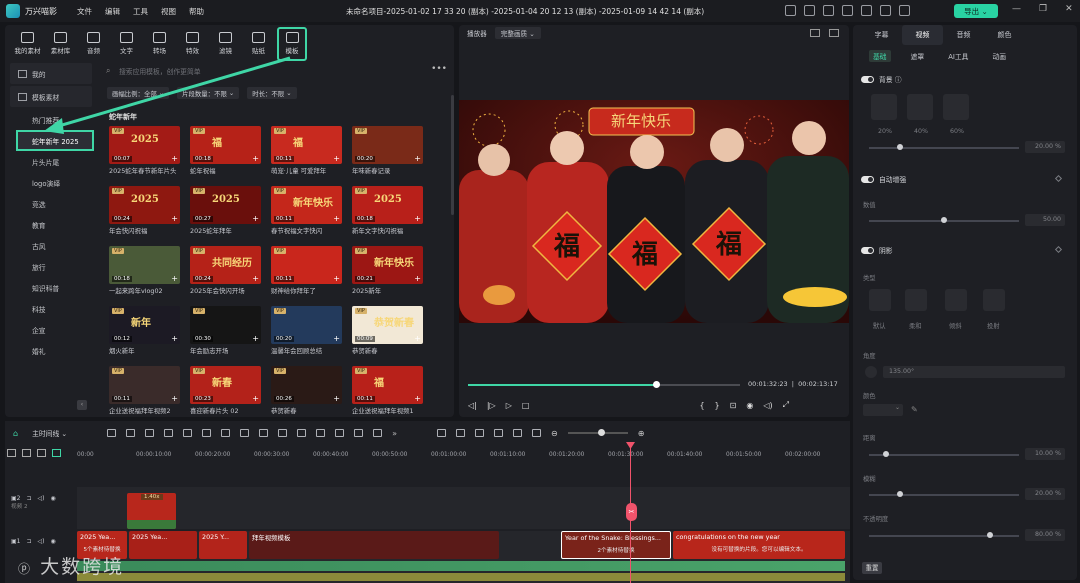 This screenshot has width=1080, height=583. I want to click on layout-grid-icon, so click(112, 433).